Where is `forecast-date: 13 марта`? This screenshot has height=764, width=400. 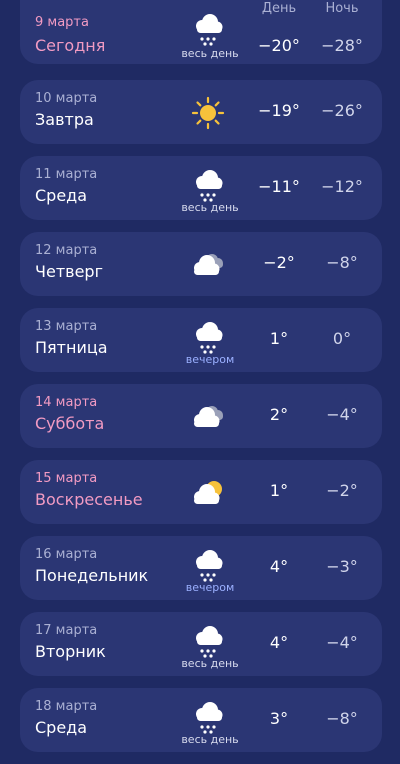 forecast-date: 13 марта is located at coordinates (66, 326).